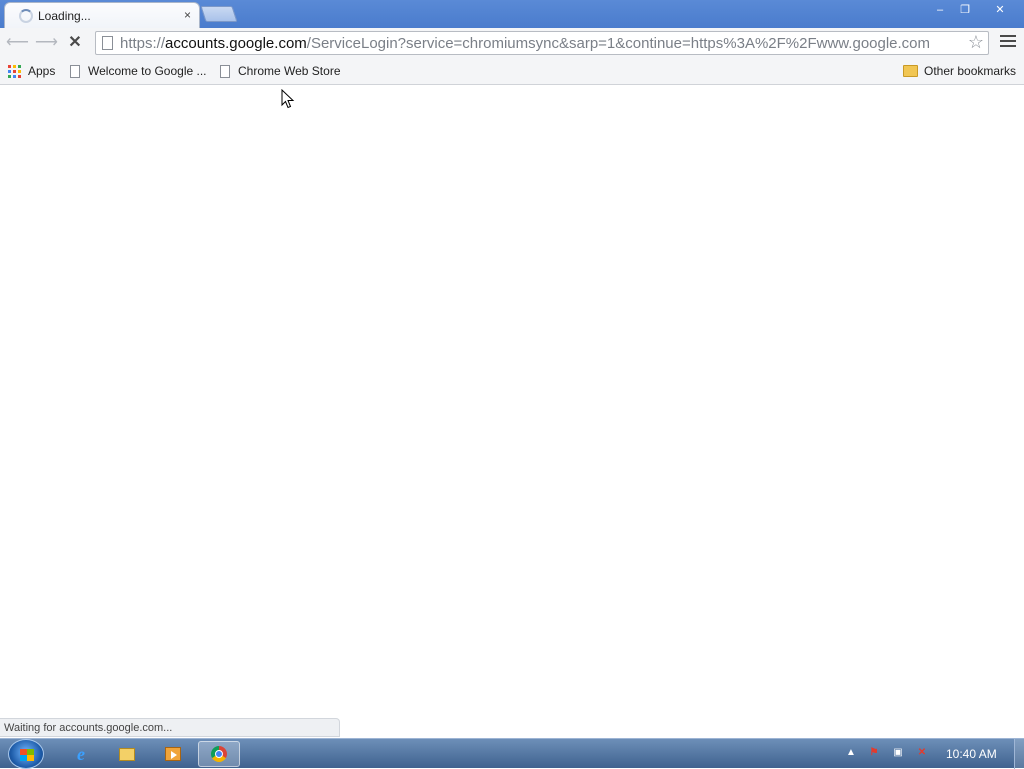 The height and width of the screenshot is (769, 1024). What do you see at coordinates (898, 754) in the screenshot?
I see `network-icon: ▣` at bounding box center [898, 754].